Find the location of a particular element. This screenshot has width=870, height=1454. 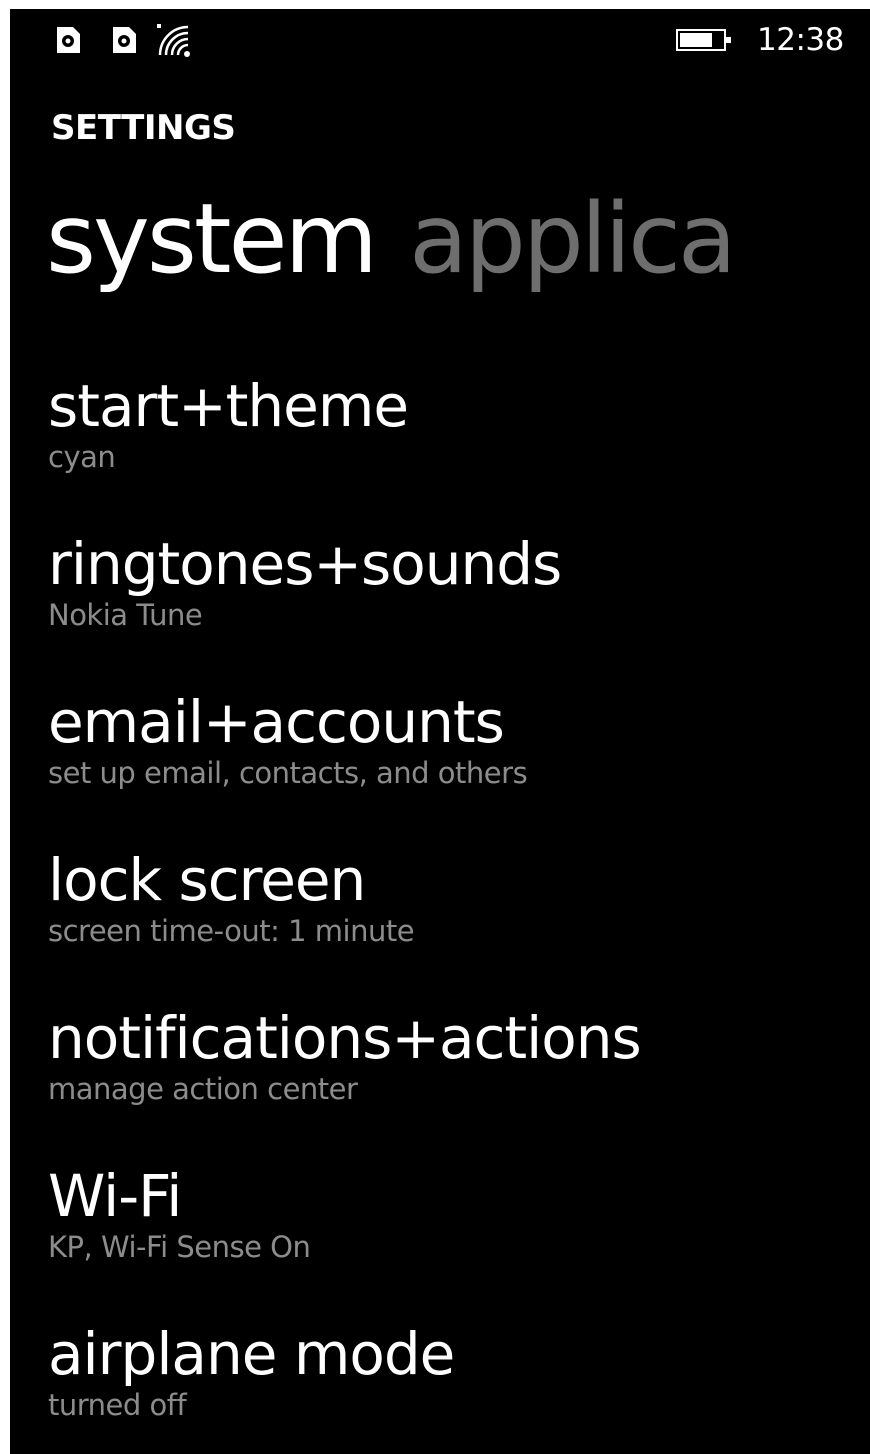

setting-title: airplane mode is located at coordinates (251, 1354).